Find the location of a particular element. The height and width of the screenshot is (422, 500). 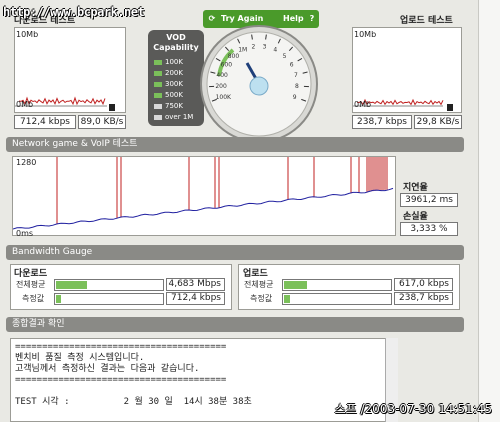

timestamp-overlay: 스프 /2003-07-30 14:51:45 is located at coordinates (413, 409).